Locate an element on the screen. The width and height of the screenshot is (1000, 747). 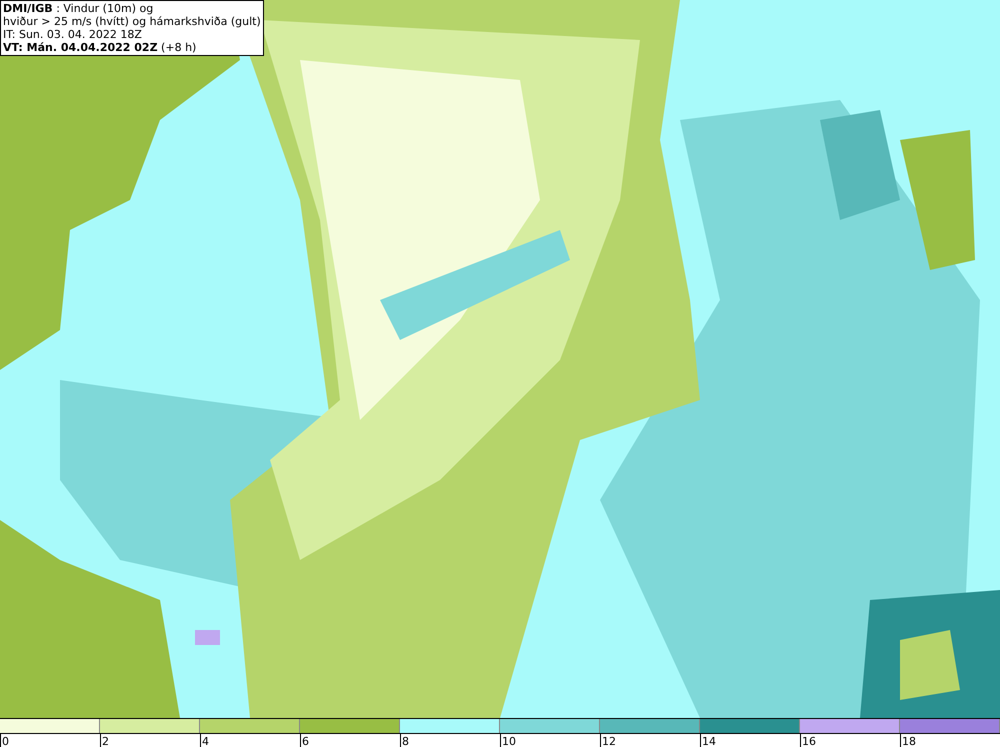
legend-label: 18 is located at coordinates (908, 741).